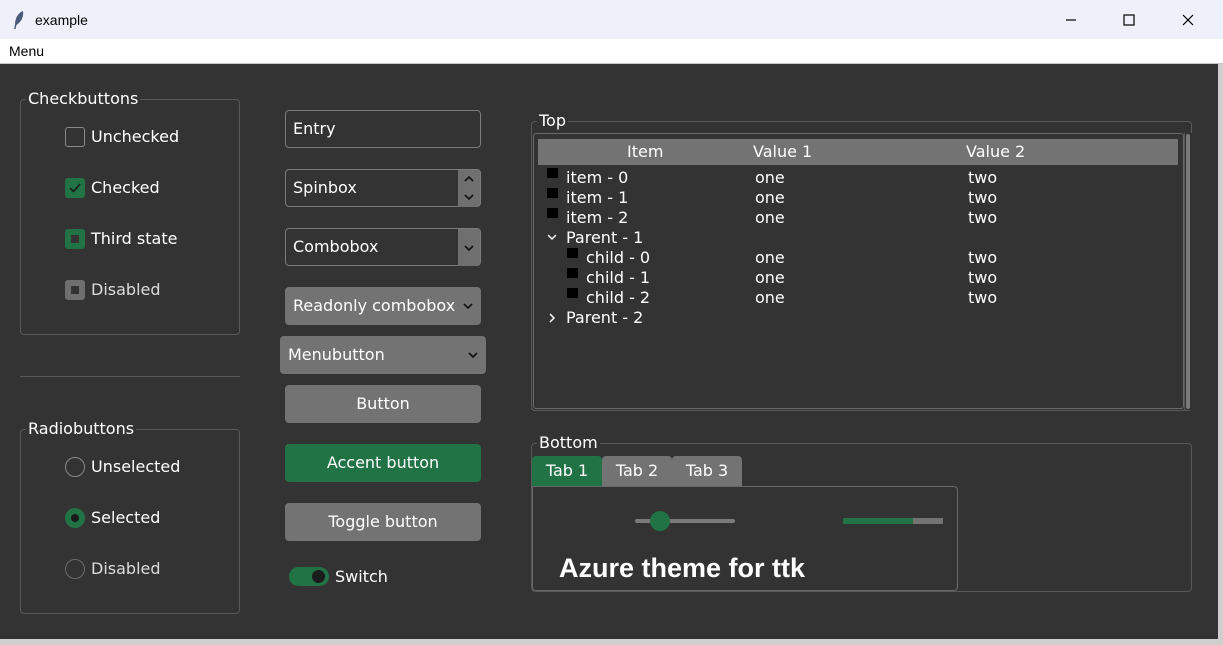 The width and height of the screenshot is (1223, 645). Describe the element at coordinates (1188, 271) in the screenshot. I see `treeview-scrollbar-thumb` at that location.